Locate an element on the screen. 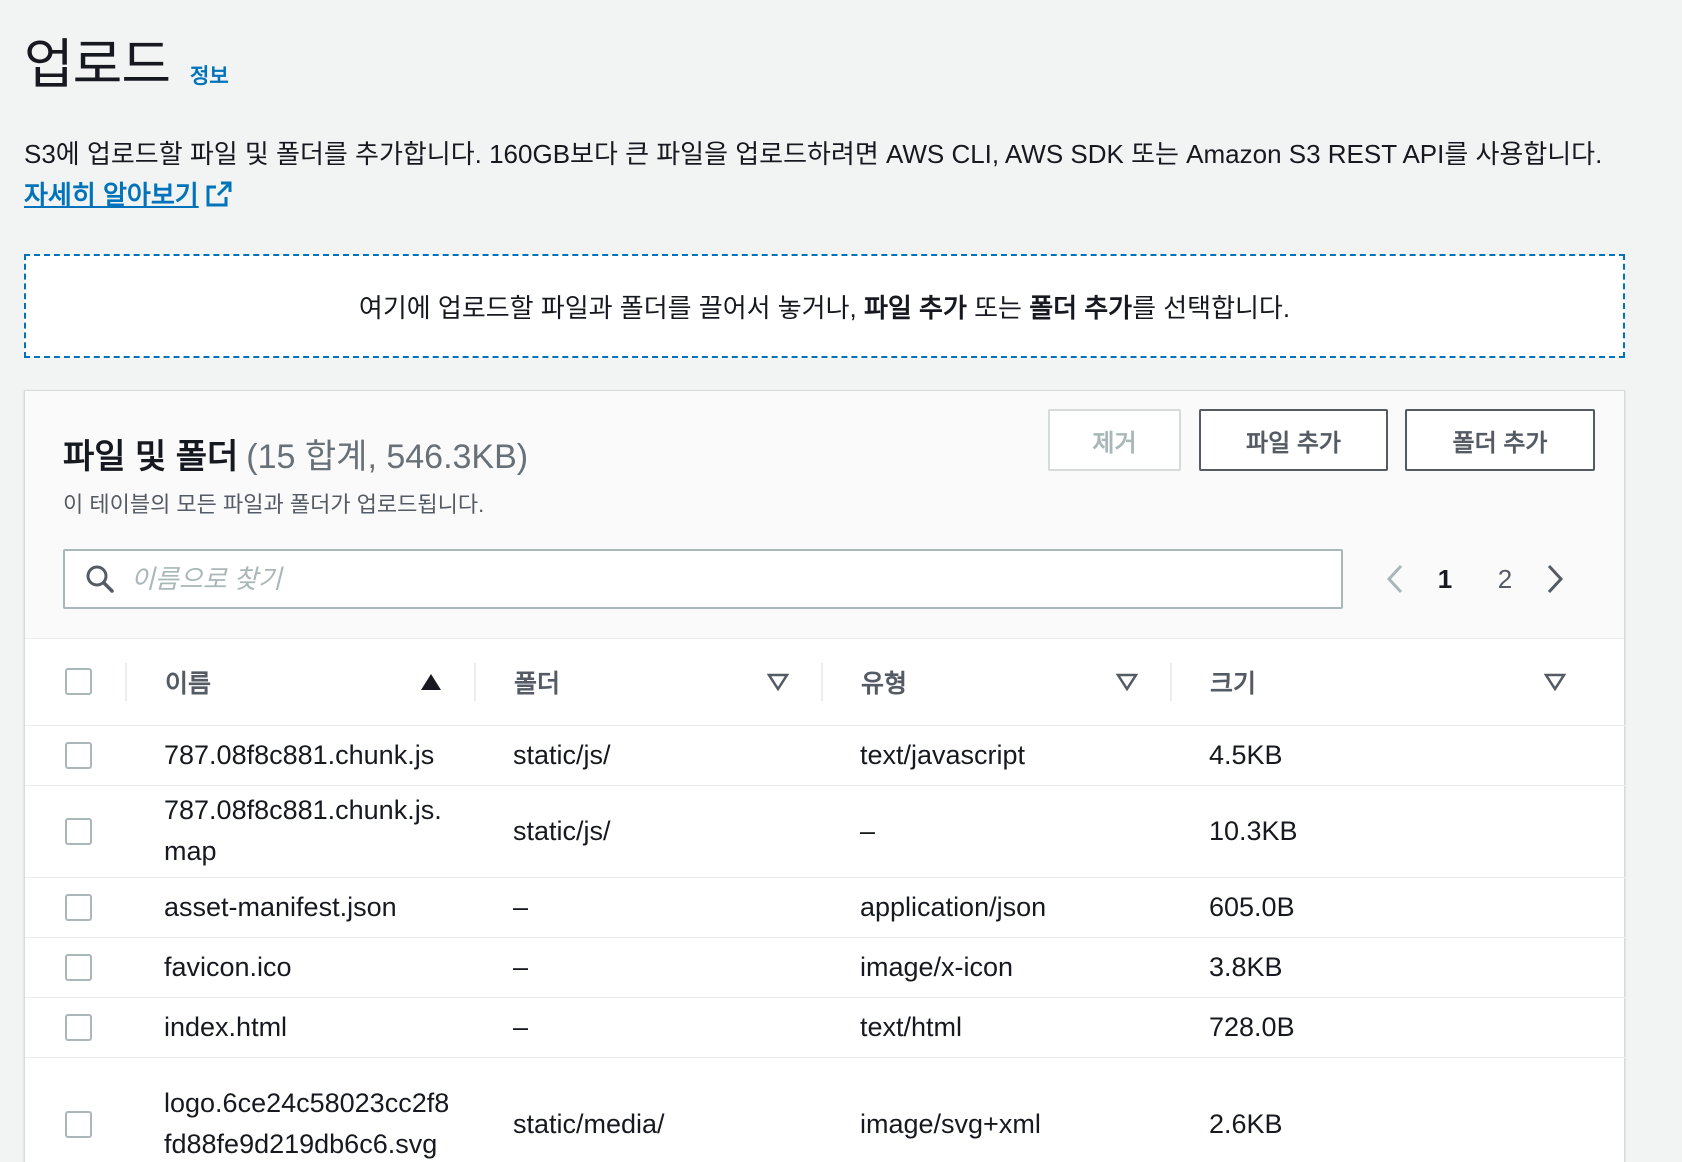 The image size is (1682, 1162). dropzone-add-files: 파일 추가 is located at coordinates (915, 307).